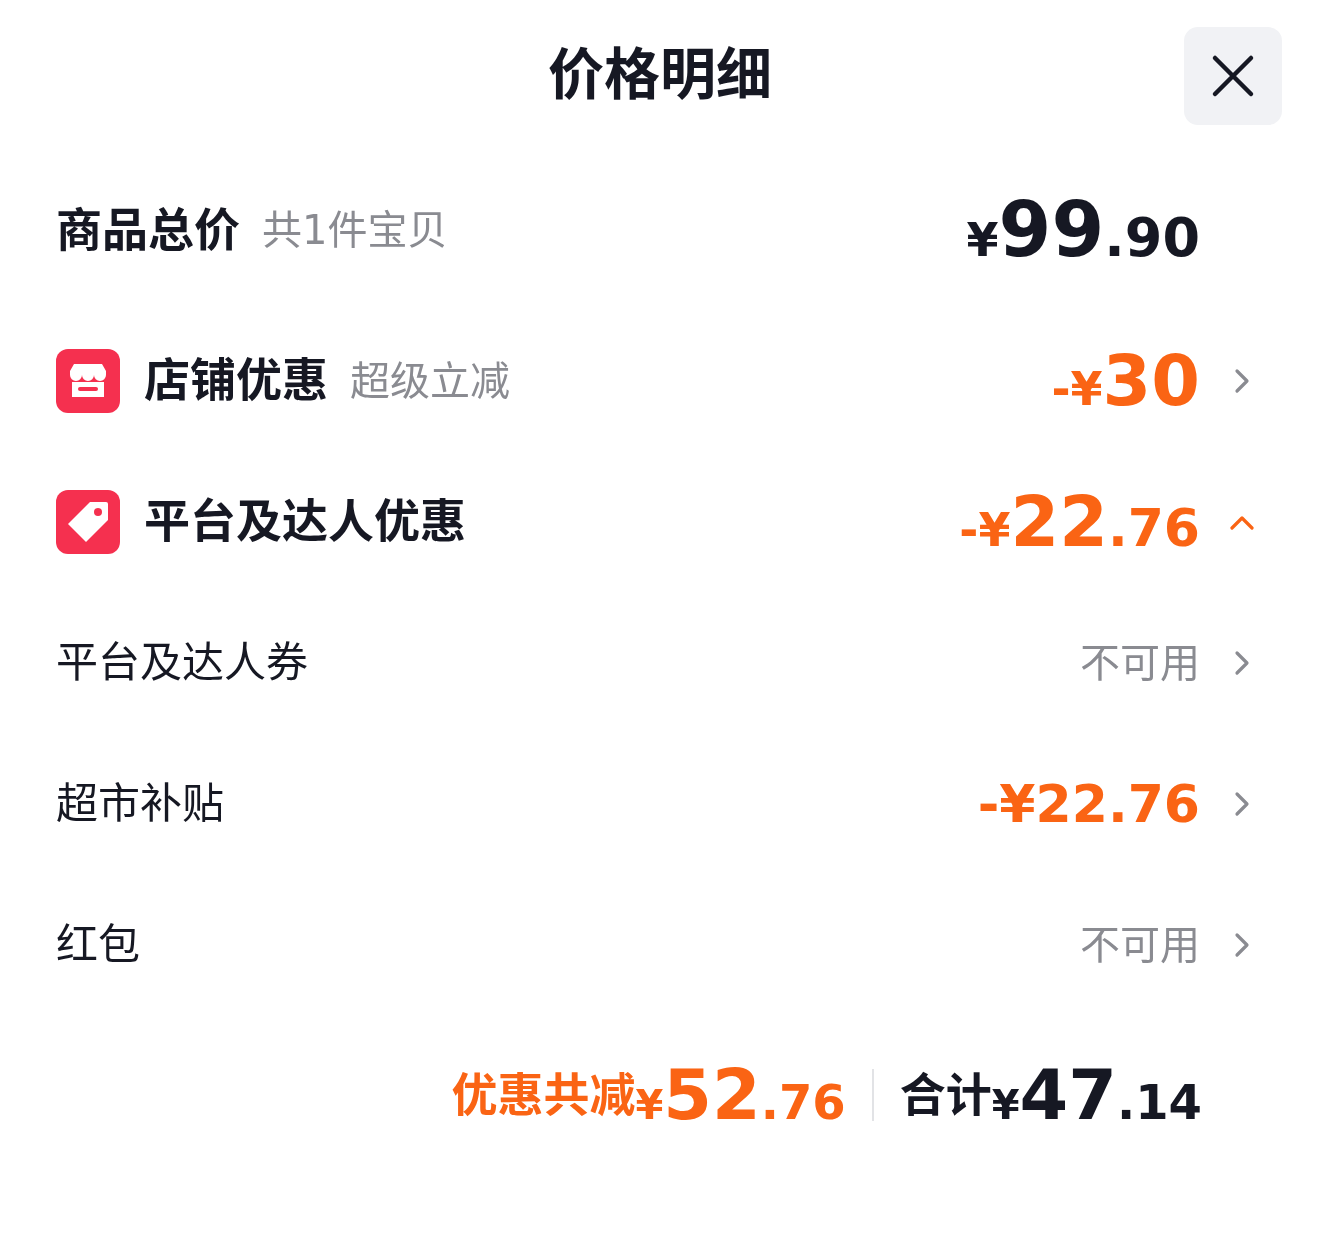 The height and width of the screenshot is (1242, 1320). Describe the element at coordinates (182, 663) in the screenshot. I see `discount-item-label: 平台及达人券` at that location.